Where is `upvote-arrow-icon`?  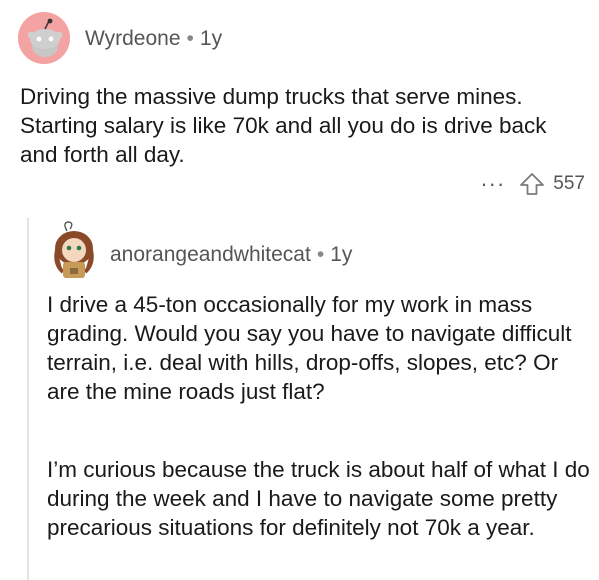
upvote-arrow-icon is located at coordinates (532, 184).